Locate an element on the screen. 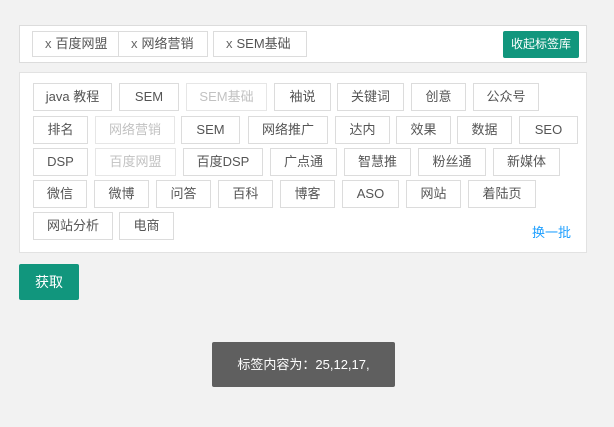  tag-item: 着陆页 is located at coordinates (502, 194).